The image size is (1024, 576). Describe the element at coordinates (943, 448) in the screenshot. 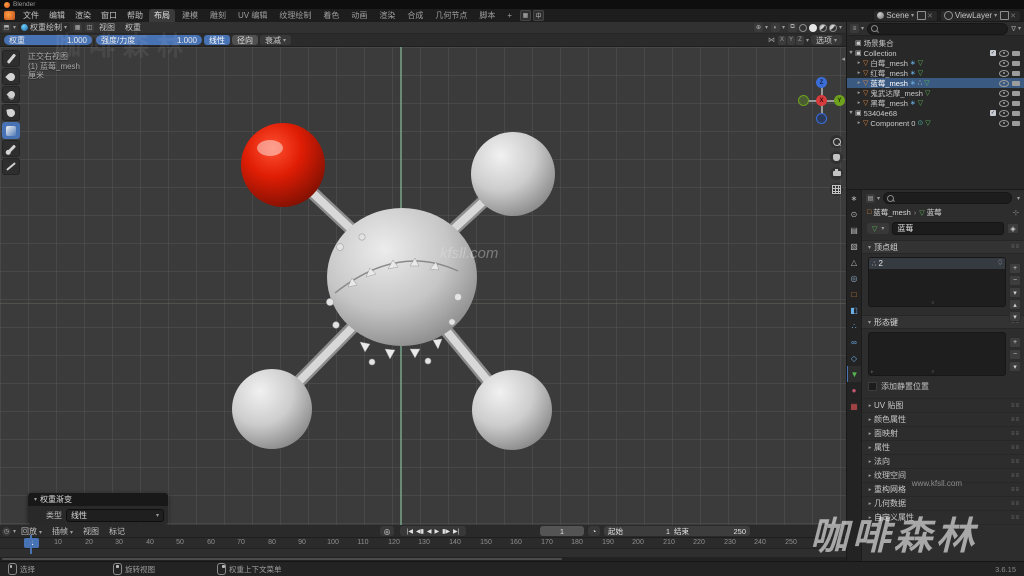

I see `section-attributes: ▸ 属性 ≡≡` at that location.